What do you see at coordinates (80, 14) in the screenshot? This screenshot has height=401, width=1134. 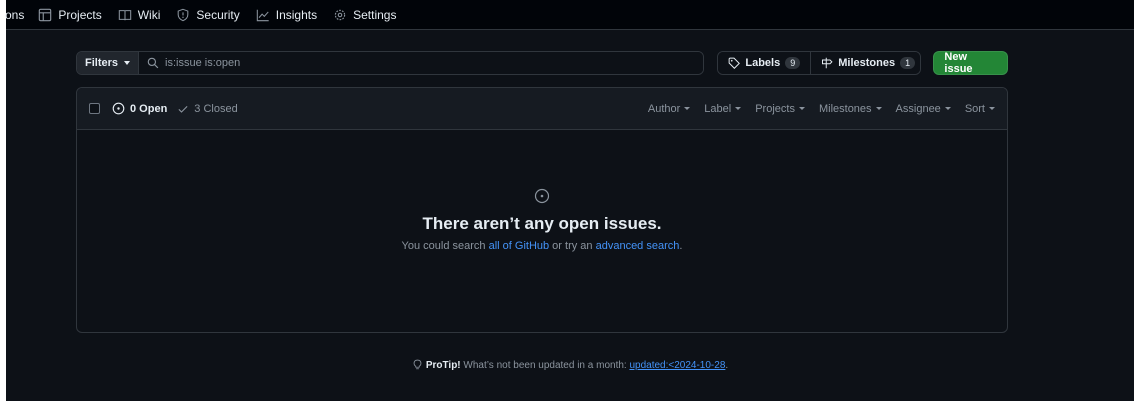 I see `nav-item-label: Projects` at bounding box center [80, 14].